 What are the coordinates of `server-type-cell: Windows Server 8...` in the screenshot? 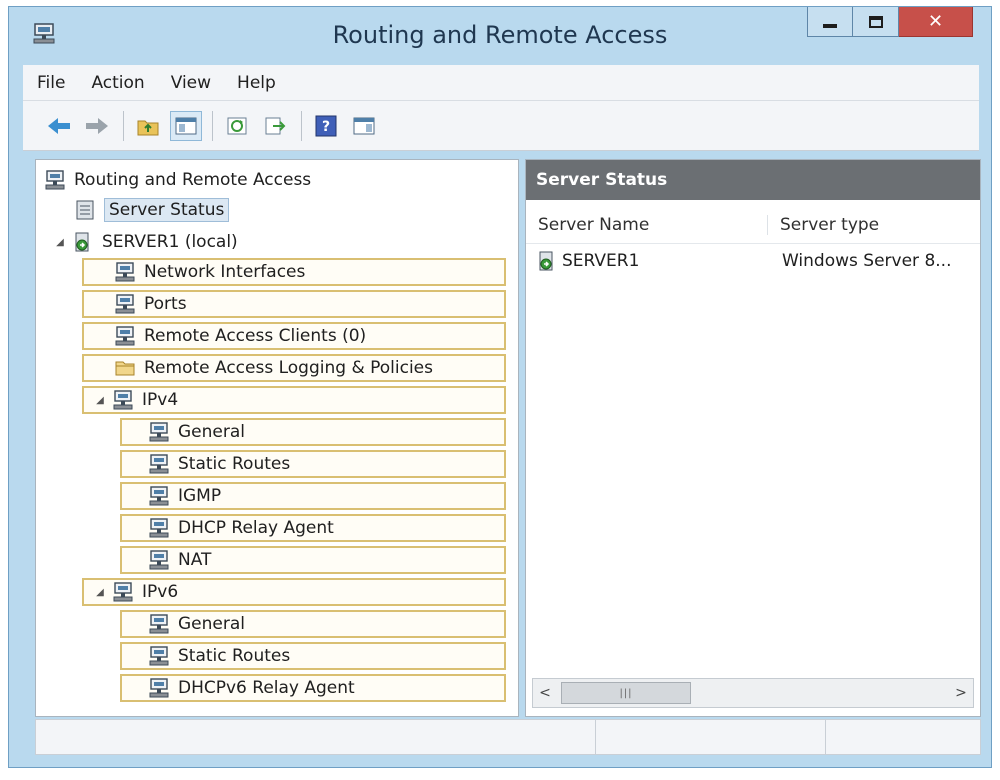 It's located at (867, 261).